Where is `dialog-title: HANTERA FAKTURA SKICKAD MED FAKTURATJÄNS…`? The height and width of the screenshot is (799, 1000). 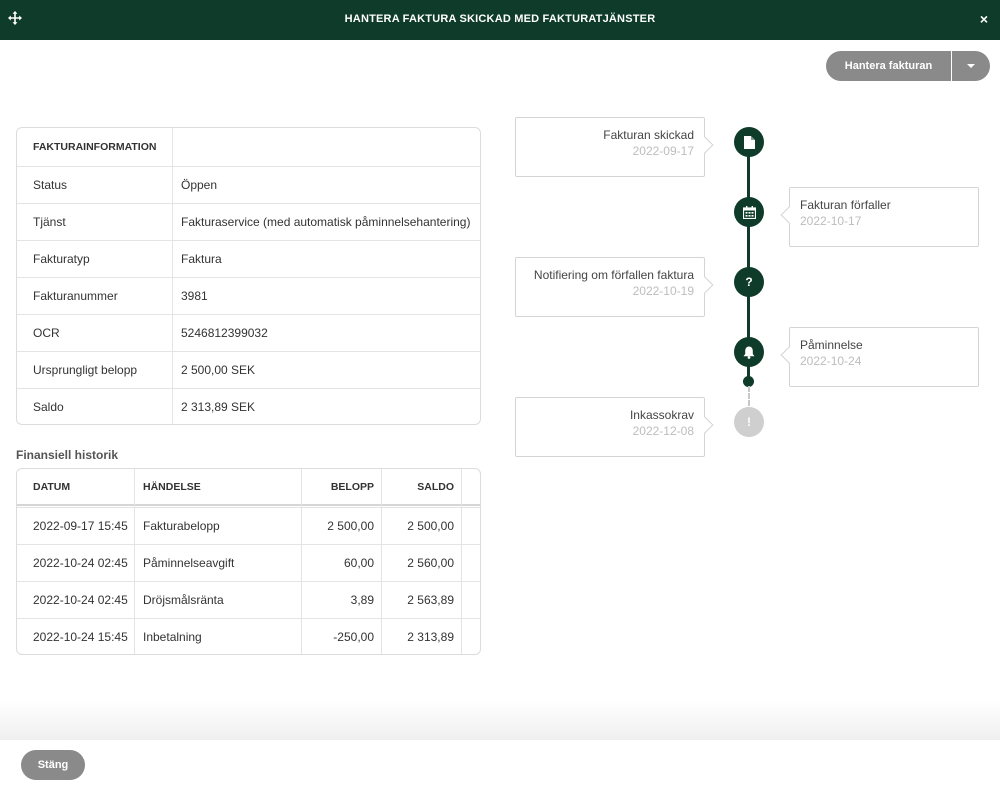
dialog-title: HANTERA FAKTURA SKICKAD MED FAKTURATJÄNS… is located at coordinates (500, 19).